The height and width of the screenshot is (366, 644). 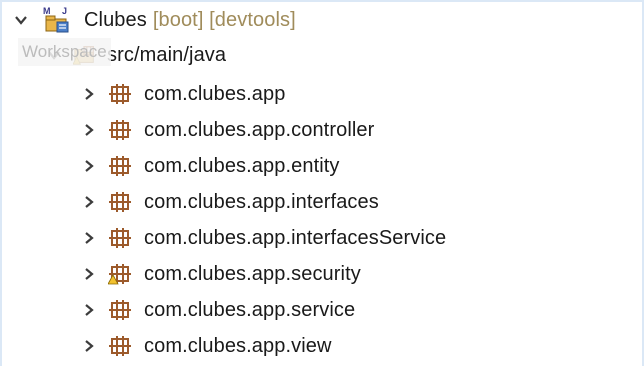 What do you see at coordinates (21, 20) in the screenshot?
I see `chevron-down-icon` at bounding box center [21, 20].